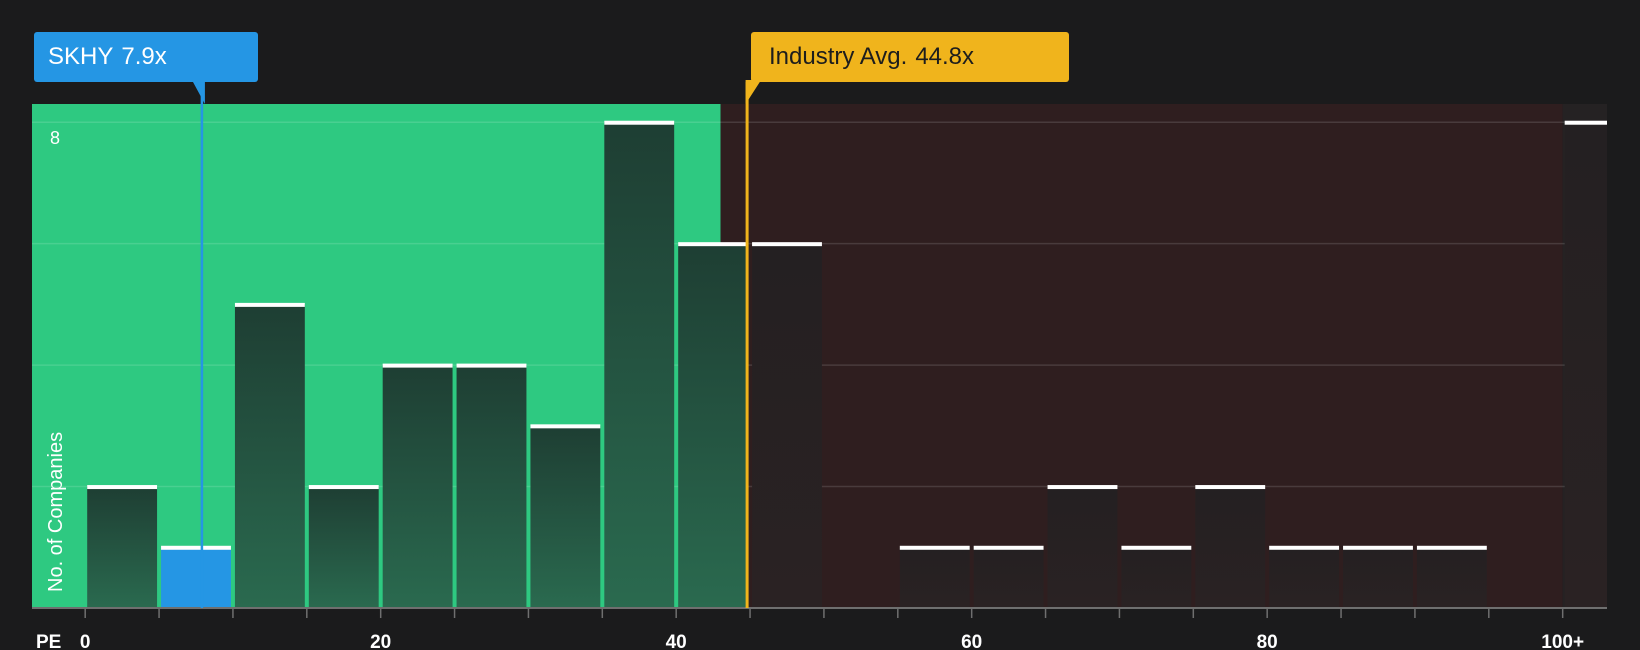  Describe the element at coordinates (1267, 641) in the screenshot. I see `x-tick-label: 80` at that location.